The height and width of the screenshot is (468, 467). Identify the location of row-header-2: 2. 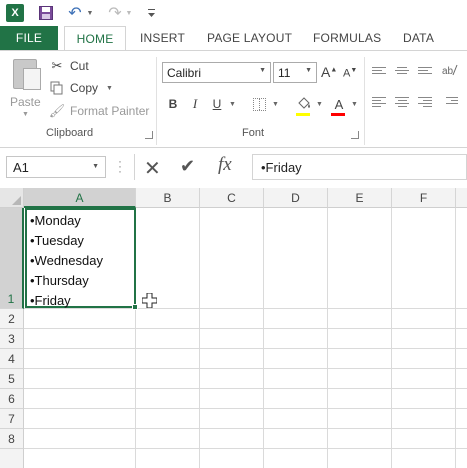
(12, 319).